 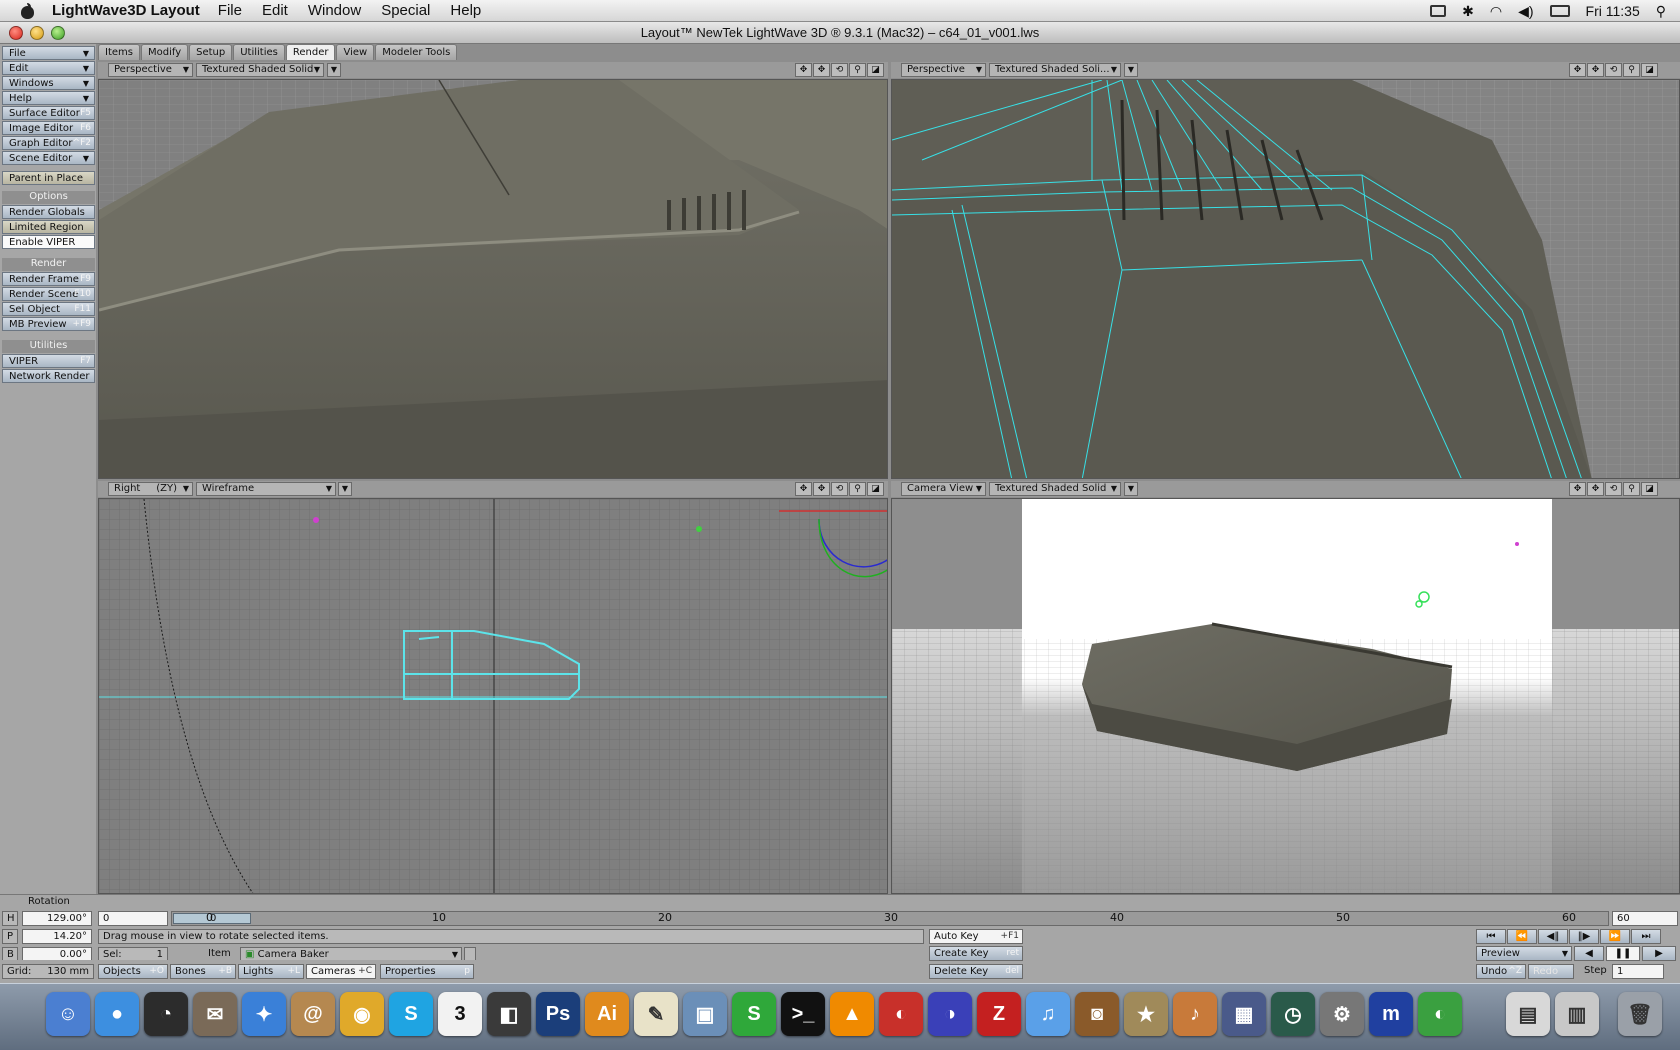 What do you see at coordinates (1048, 1014) in the screenshot?
I see `itunes-icon: ♫` at bounding box center [1048, 1014].